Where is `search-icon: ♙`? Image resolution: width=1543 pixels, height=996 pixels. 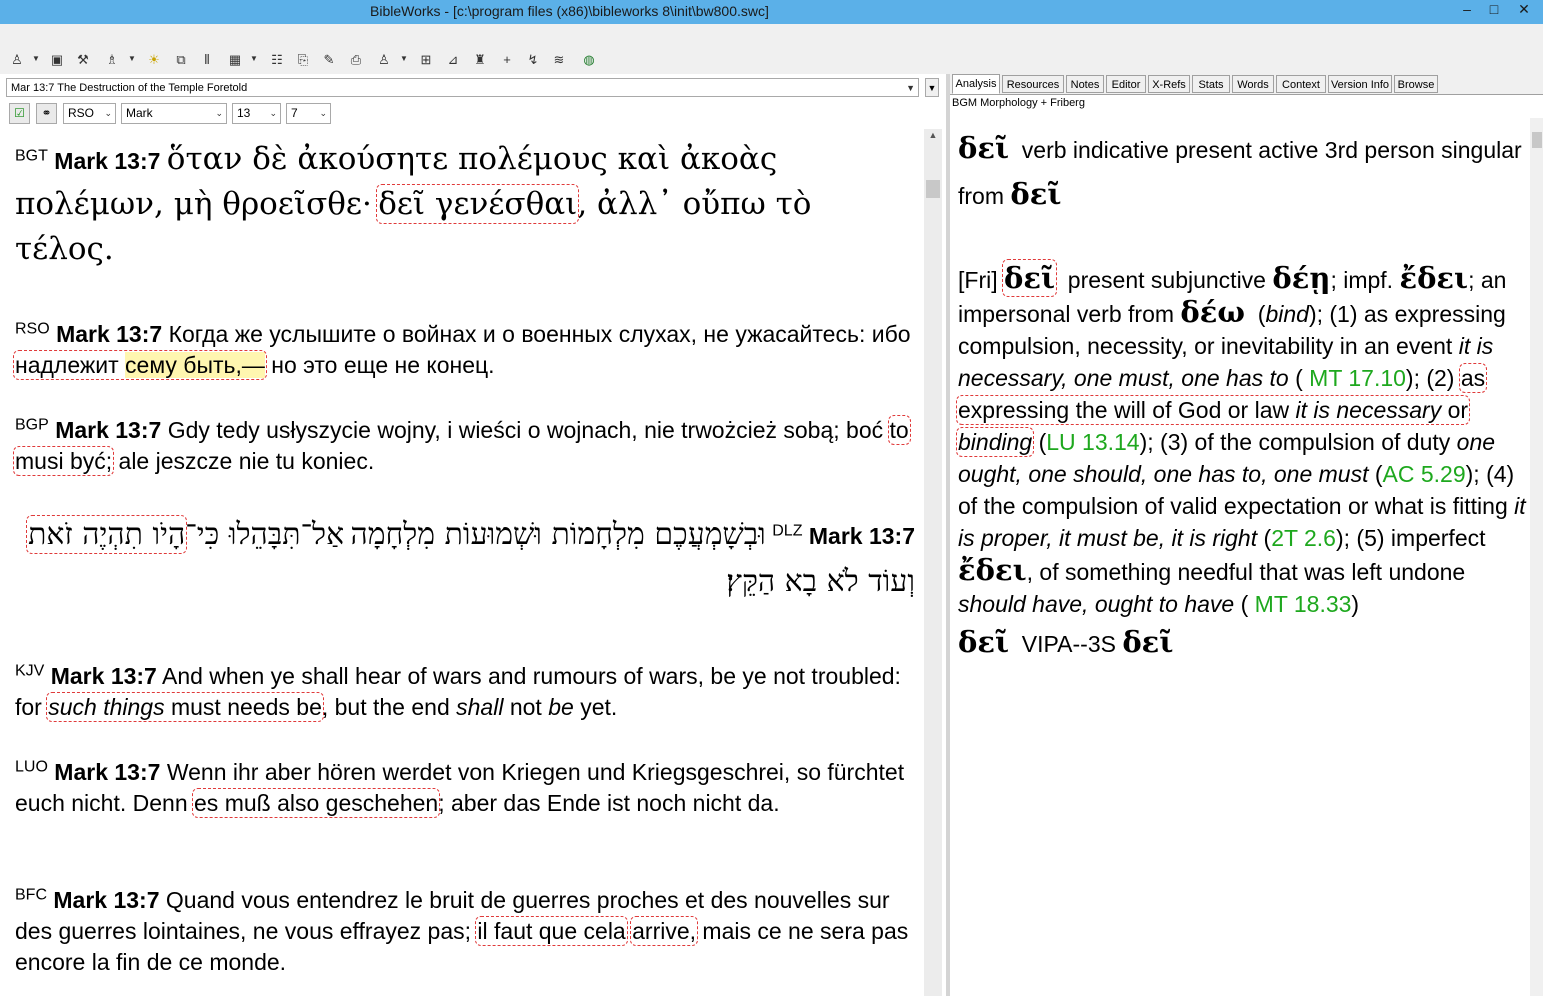
search-icon: ♙ is located at coordinates (17, 59).